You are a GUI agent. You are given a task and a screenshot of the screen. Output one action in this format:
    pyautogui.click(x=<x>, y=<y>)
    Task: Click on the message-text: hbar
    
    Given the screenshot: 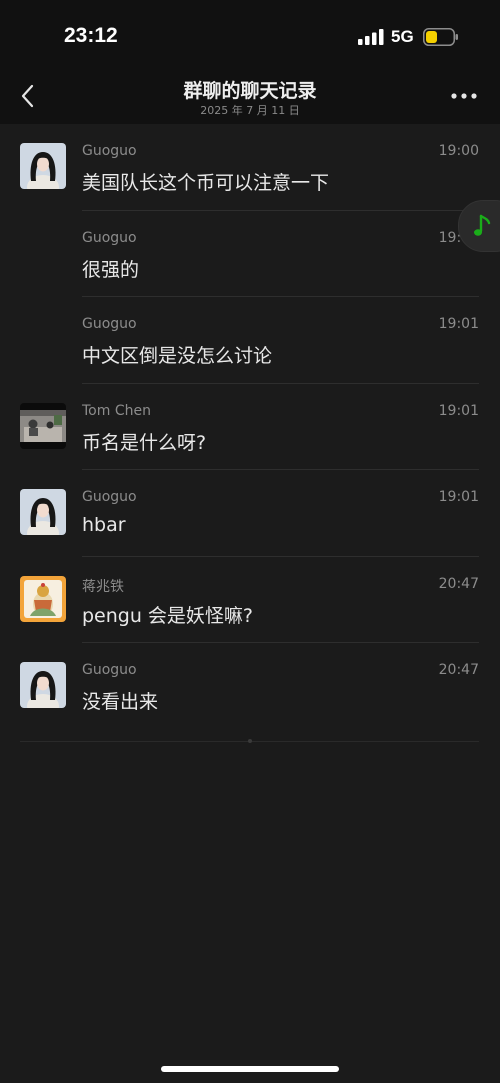 What is the action you would take?
    pyautogui.click(x=104, y=525)
    